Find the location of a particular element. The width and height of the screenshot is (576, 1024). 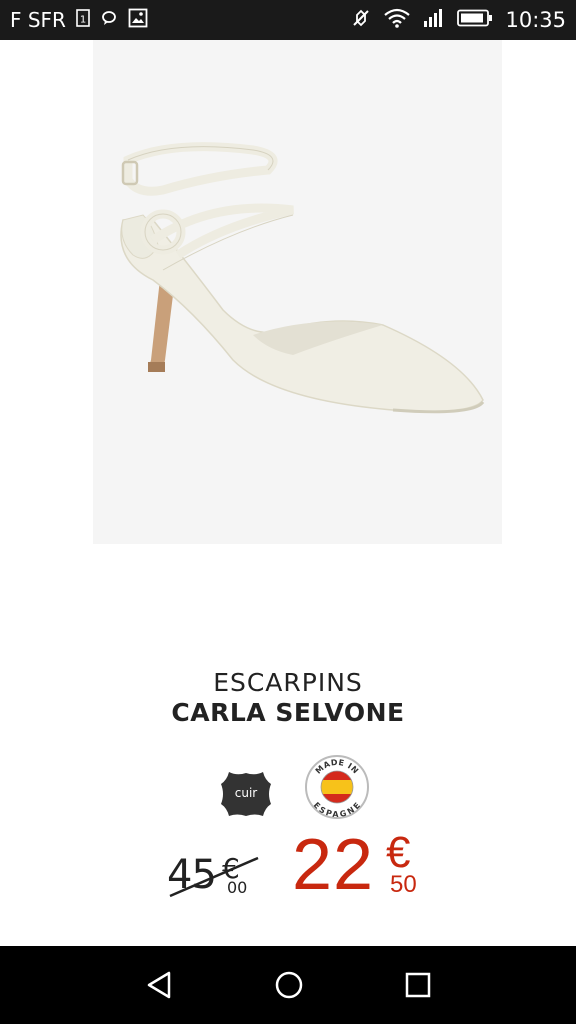

made-in-spain-badge: MADE IN ESPAGNE is located at coordinates (337, 787).